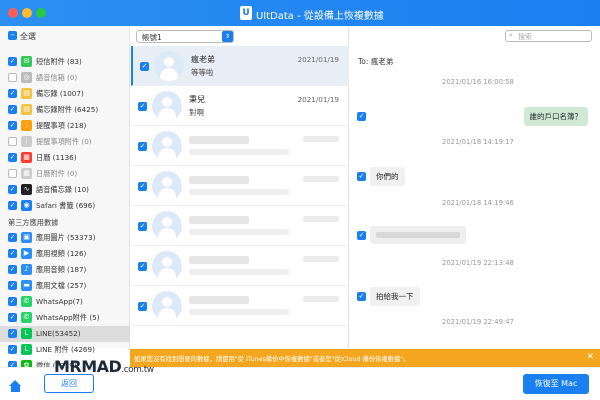 The image size is (600, 400). I want to click on close-icon: ✕, so click(590, 357).